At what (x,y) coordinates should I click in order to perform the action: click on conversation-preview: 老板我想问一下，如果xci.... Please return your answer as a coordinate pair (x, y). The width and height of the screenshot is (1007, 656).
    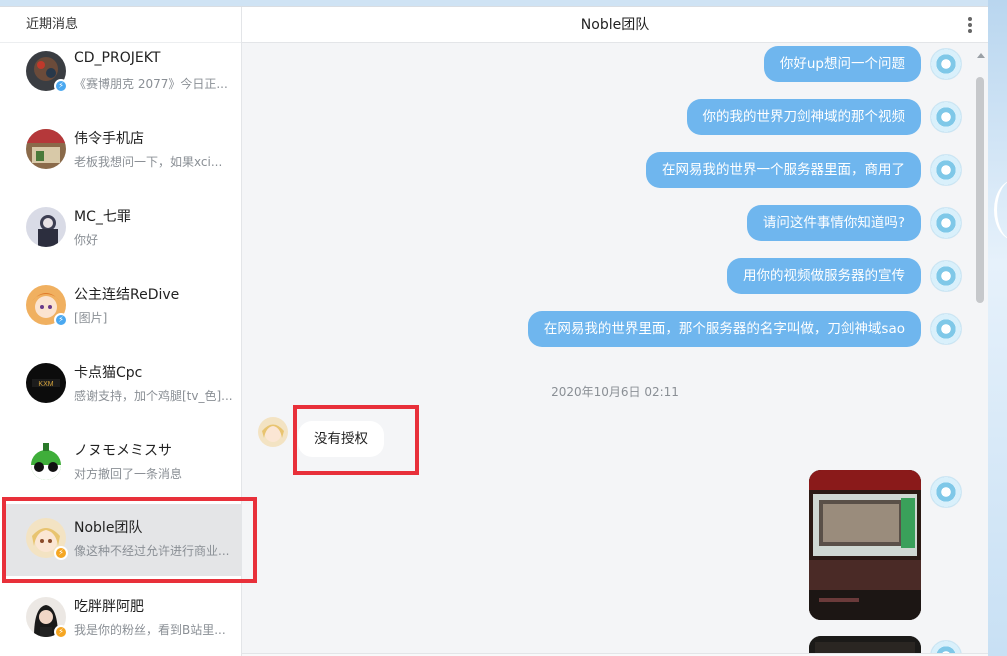
    Looking at the image, I should click on (148, 162).